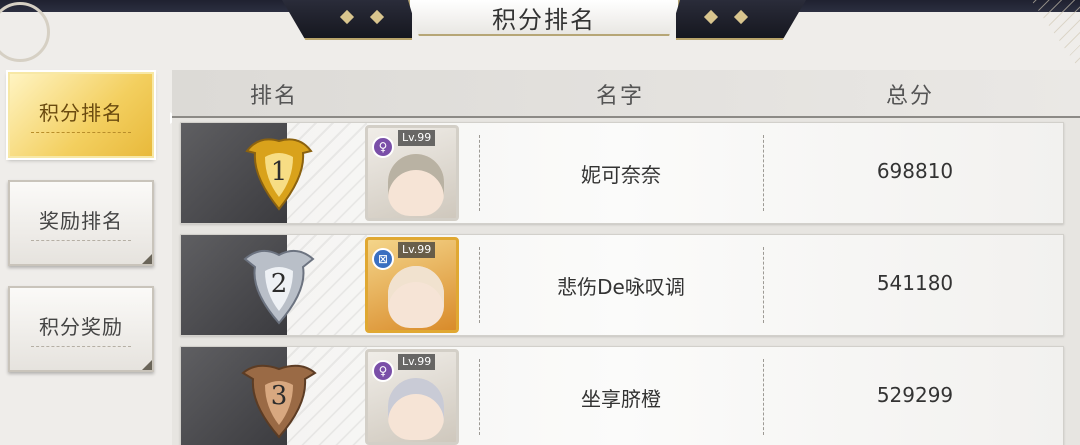 Image resolution: width=1080 pixels, height=445 pixels. I want to click on tab-label: 积分排名, so click(81, 115).